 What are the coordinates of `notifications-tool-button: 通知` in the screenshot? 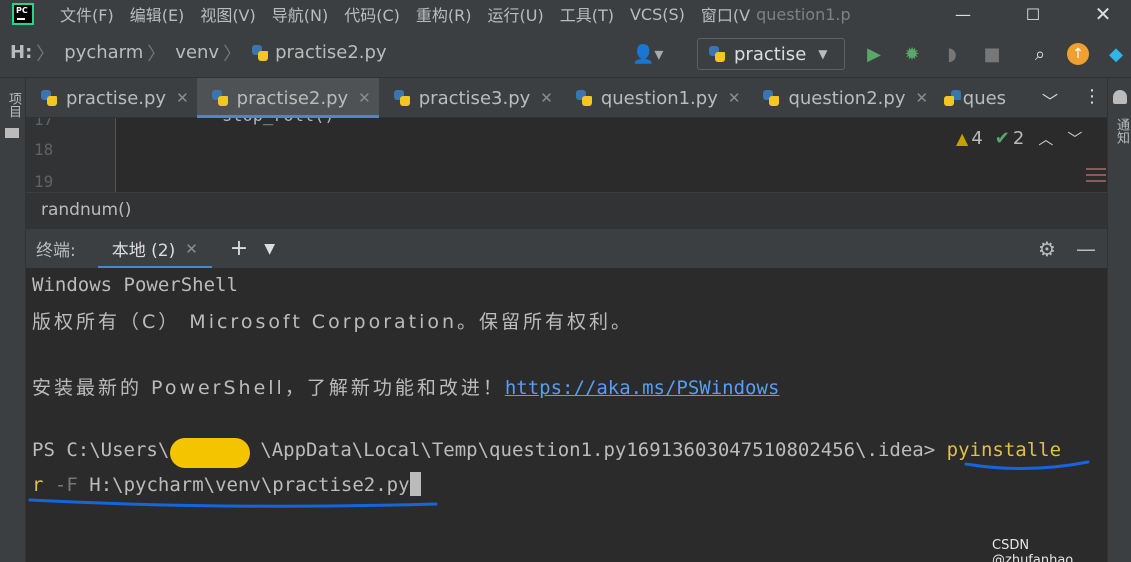 It's located at (1121, 131).